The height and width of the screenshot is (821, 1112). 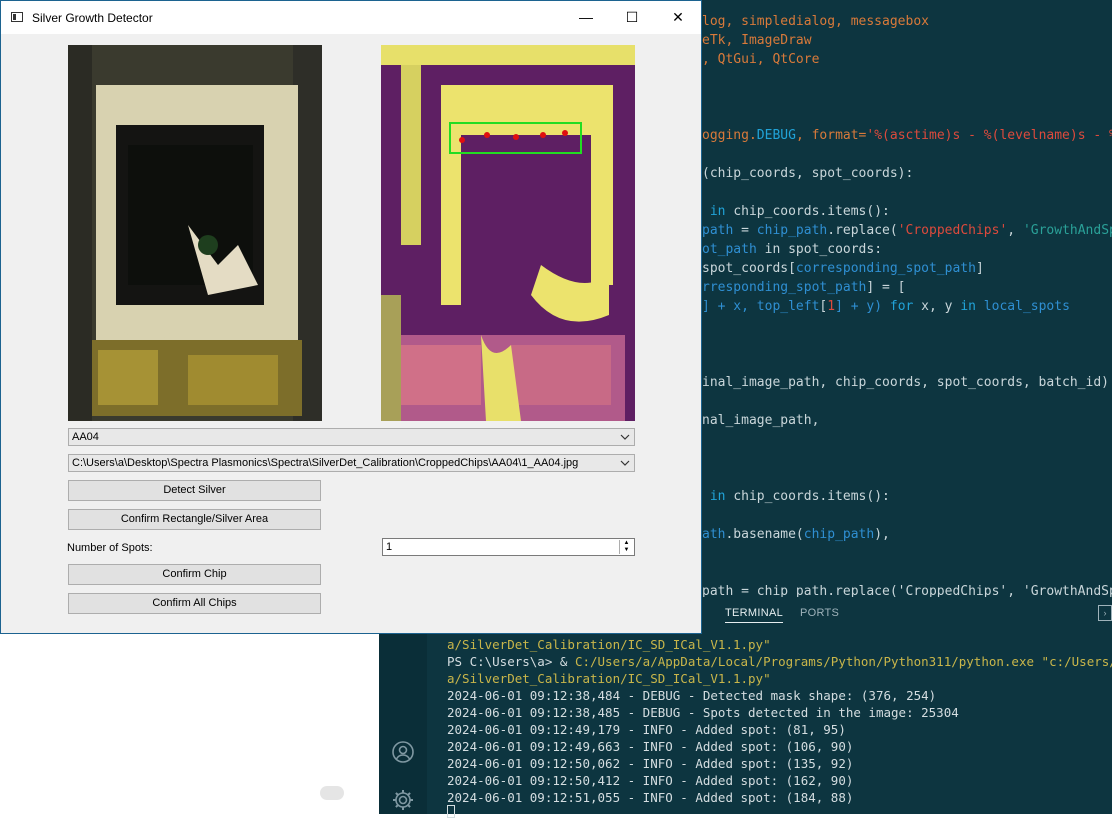 I want to click on terminal-token: PS C:\Users\a> &, so click(x=511, y=661).